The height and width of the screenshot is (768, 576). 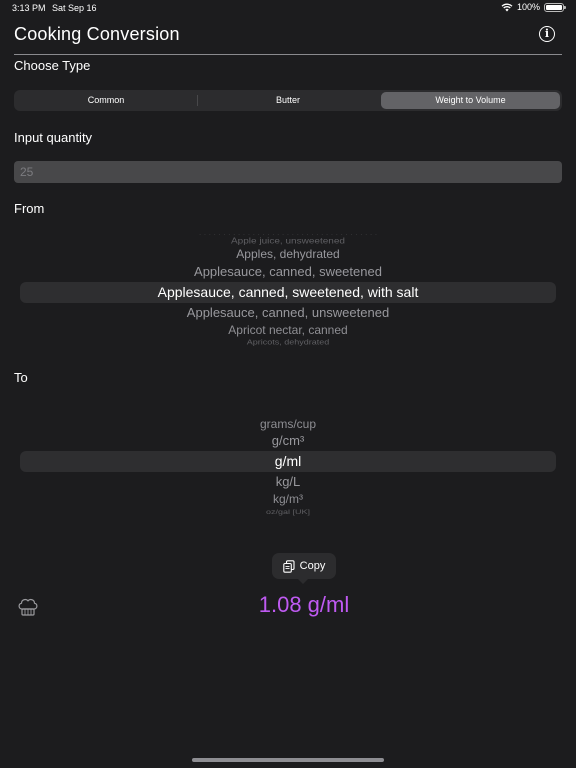 I want to click on copy-callout-arrow, so click(x=303, y=581).